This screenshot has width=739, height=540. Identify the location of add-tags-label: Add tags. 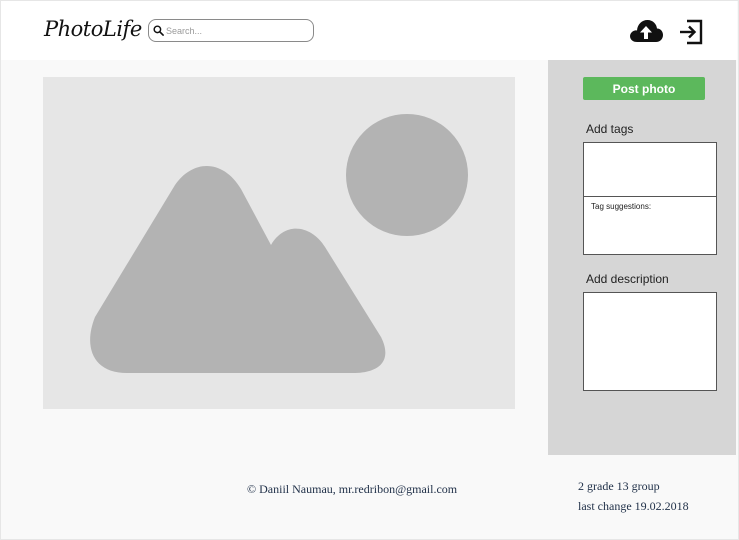
(610, 129).